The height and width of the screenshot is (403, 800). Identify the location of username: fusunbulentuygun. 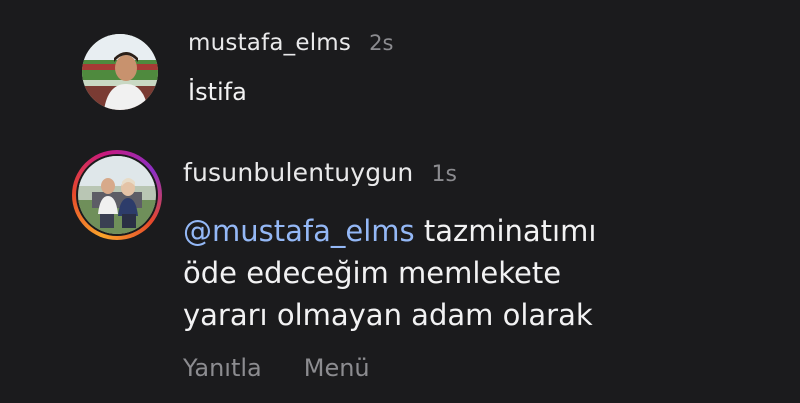
(298, 172).